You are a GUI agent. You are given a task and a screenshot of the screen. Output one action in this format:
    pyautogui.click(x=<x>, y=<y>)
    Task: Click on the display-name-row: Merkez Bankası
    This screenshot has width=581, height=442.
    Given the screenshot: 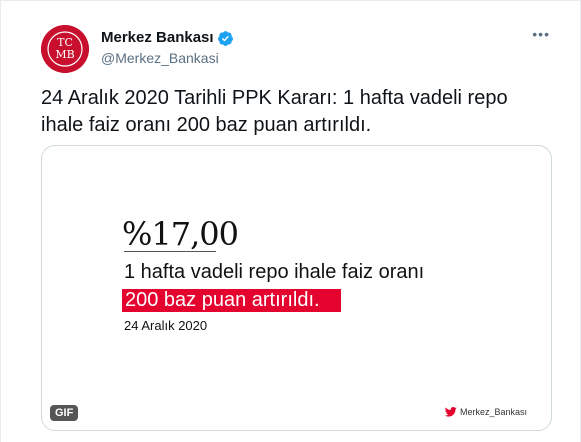 What is the action you would take?
    pyautogui.click(x=167, y=38)
    